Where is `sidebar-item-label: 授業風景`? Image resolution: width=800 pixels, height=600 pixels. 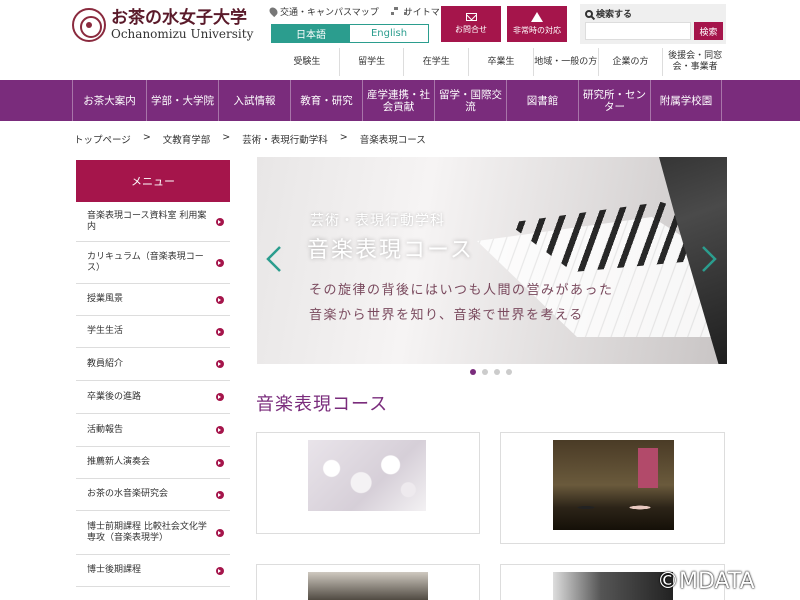 sidebar-item-label: 授業風景 is located at coordinates (105, 299).